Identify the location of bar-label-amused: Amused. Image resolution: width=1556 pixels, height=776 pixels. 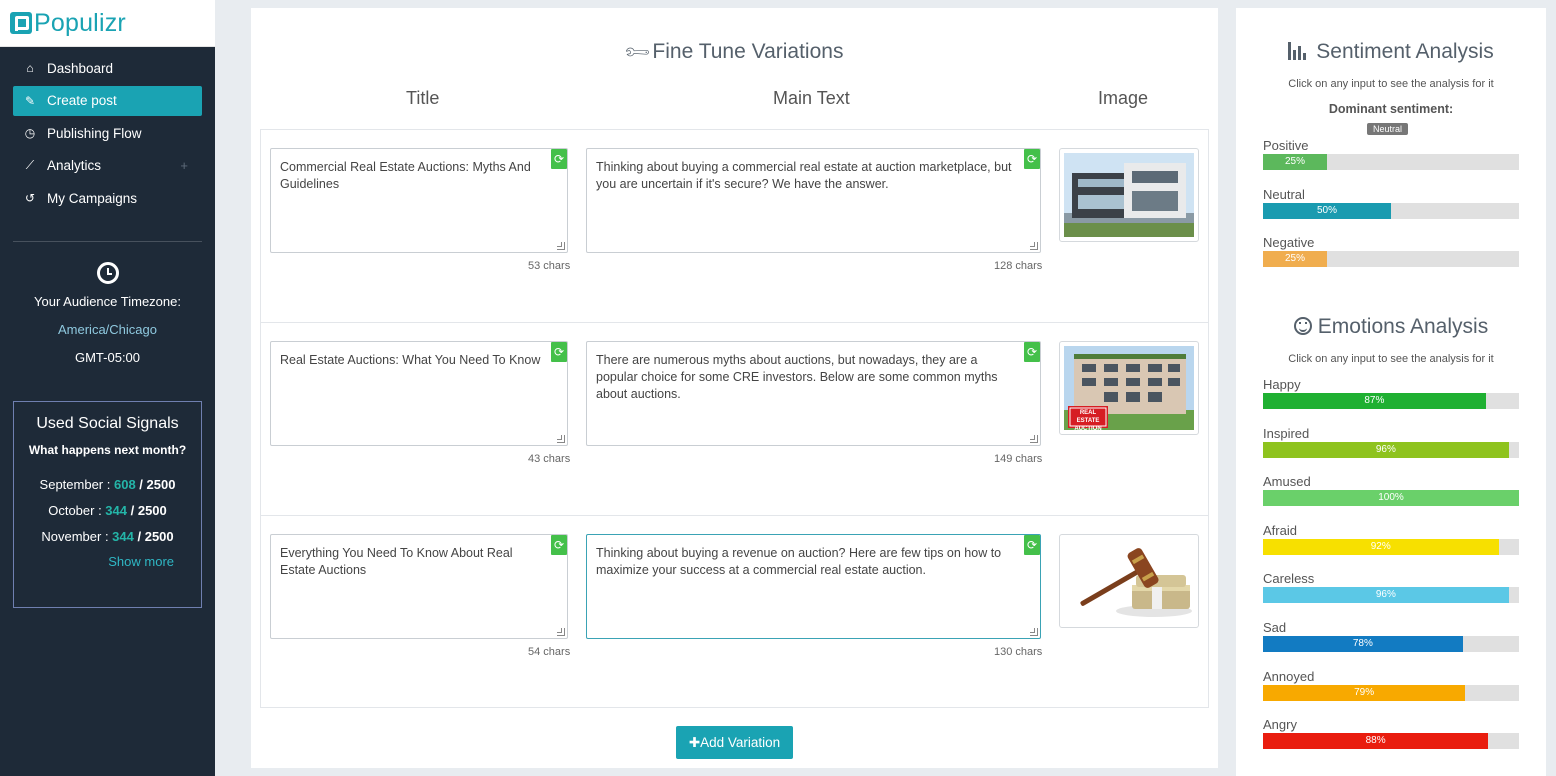
(1287, 482).